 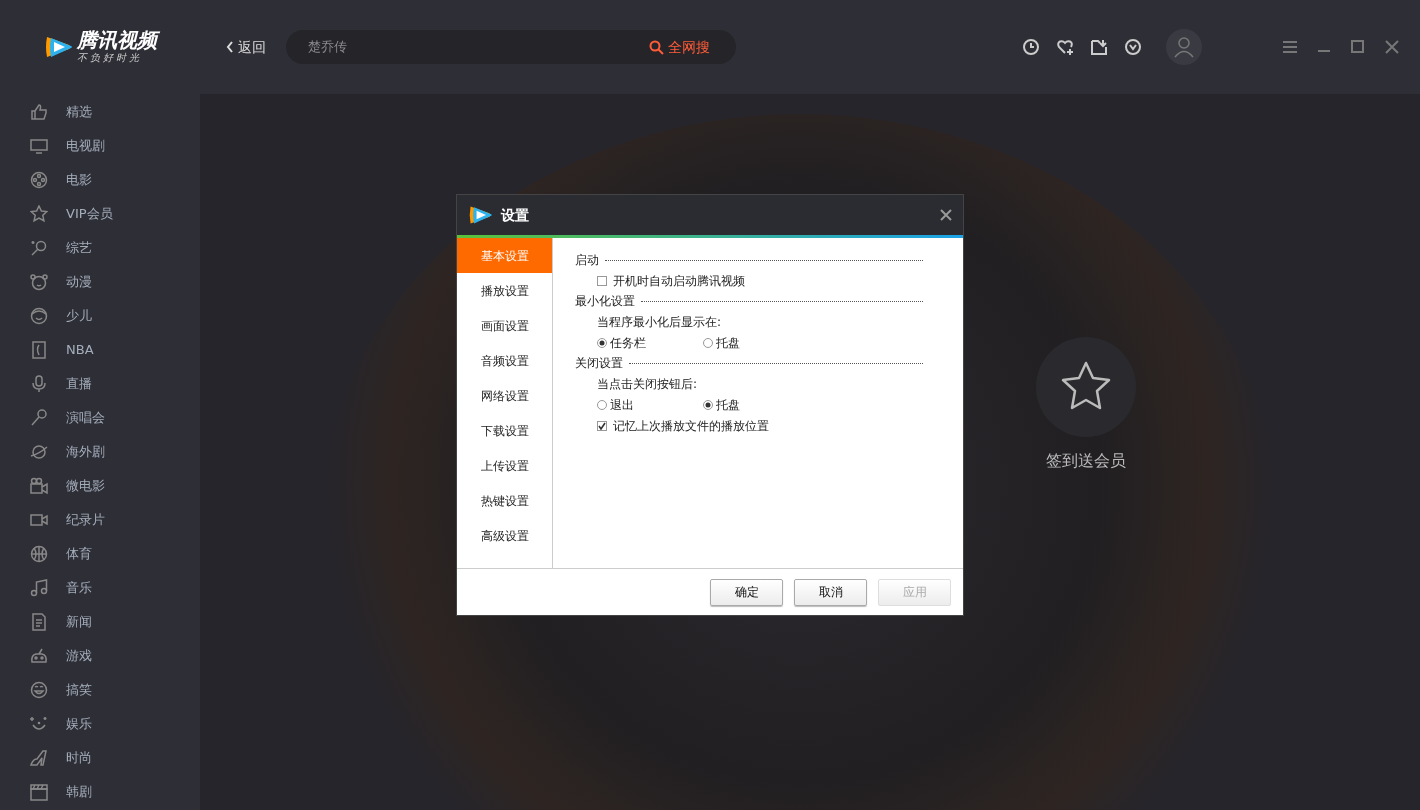 What do you see at coordinates (100, 758) in the screenshot?
I see `sidebar-item: 时尚` at bounding box center [100, 758].